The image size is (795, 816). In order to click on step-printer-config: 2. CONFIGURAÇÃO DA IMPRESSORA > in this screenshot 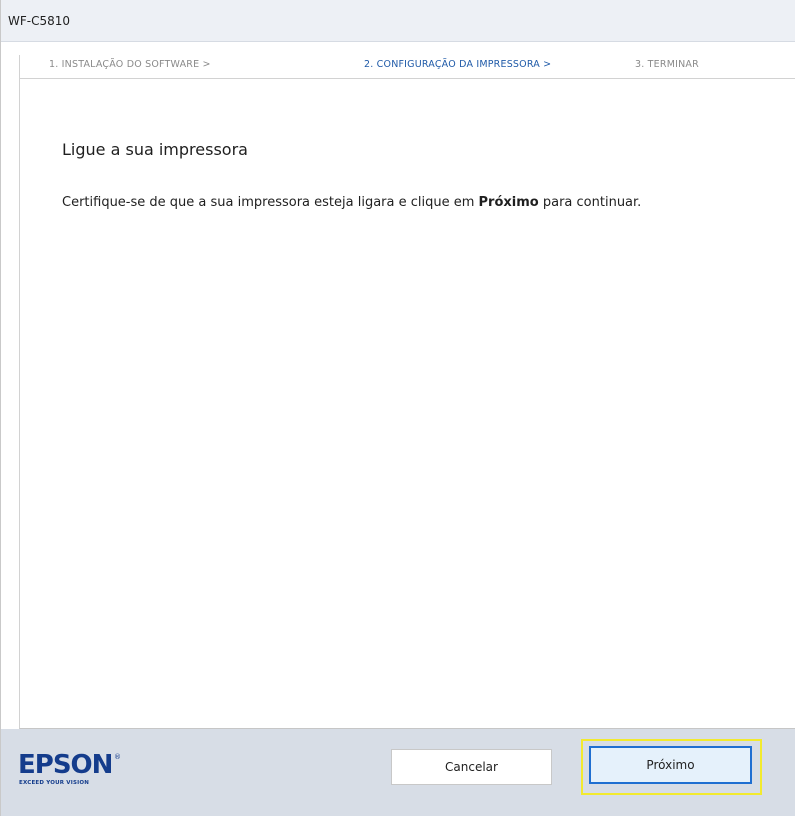, I will do `click(458, 64)`.